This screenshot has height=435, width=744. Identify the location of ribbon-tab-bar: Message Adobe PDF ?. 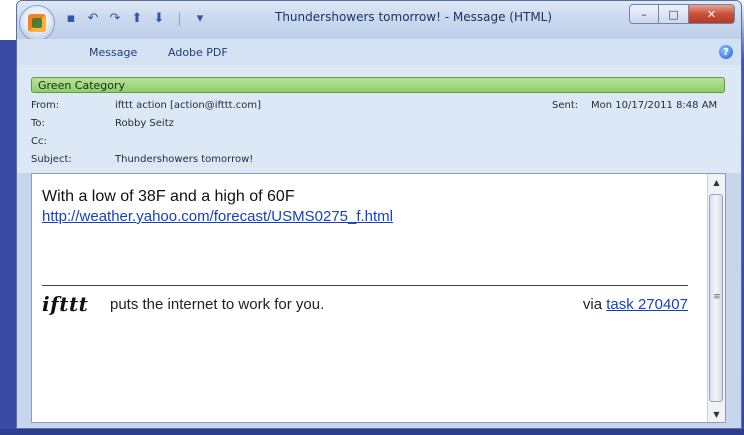
(379, 52).